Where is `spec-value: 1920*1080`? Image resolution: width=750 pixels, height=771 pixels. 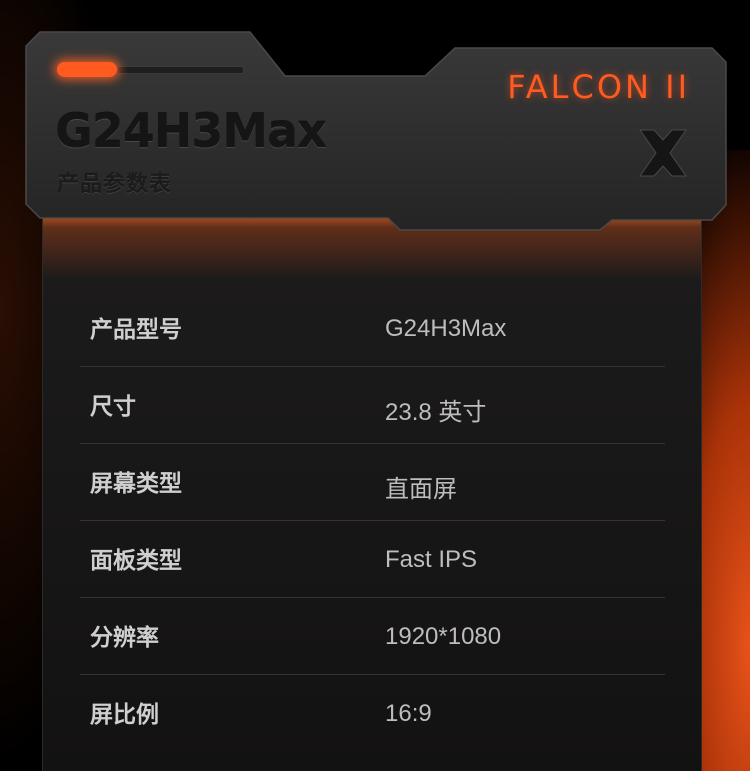 spec-value: 1920*1080 is located at coordinates (443, 636).